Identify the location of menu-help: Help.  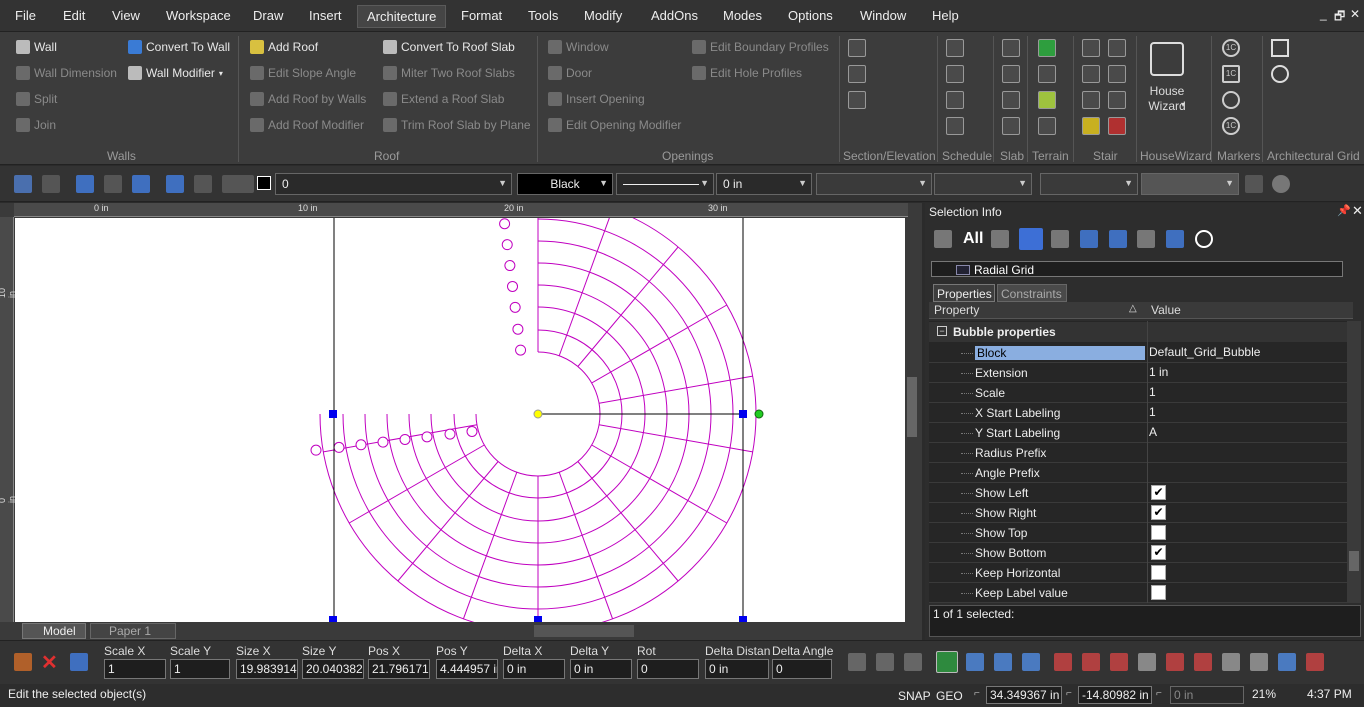
(945, 15).